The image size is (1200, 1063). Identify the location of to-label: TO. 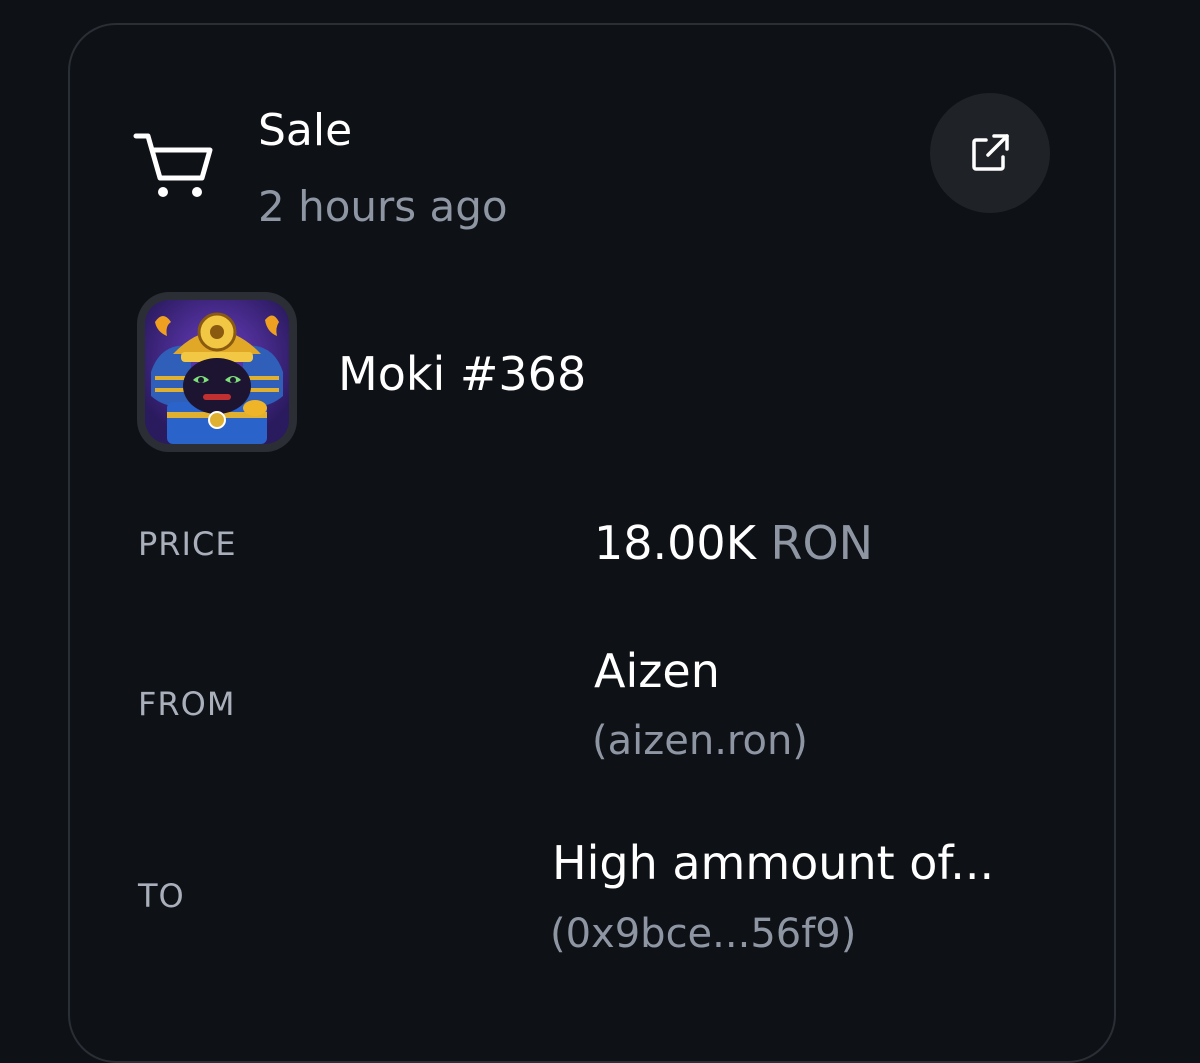
(161, 896).